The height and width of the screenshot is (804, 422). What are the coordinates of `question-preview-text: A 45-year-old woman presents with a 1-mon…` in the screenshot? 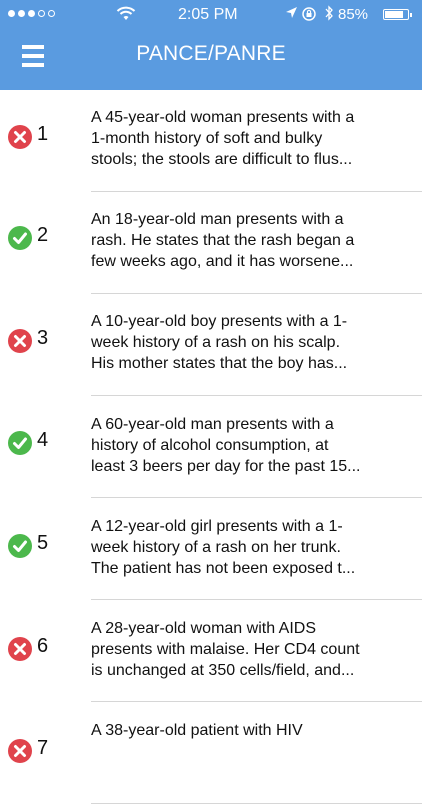 It's located at (246, 138).